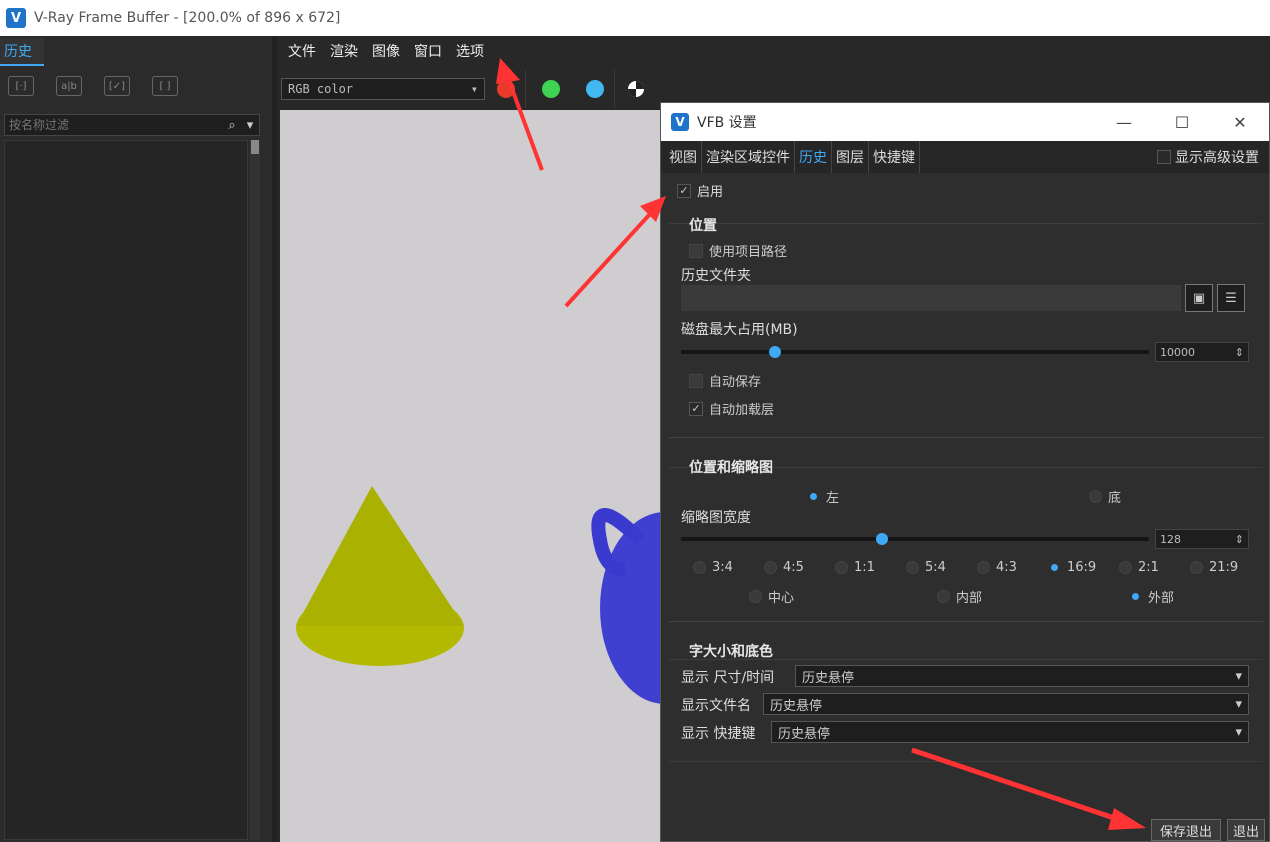 The height and width of the screenshot is (842, 1270). What do you see at coordinates (255, 490) in the screenshot?
I see `history-scrollbar` at bounding box center [255, 490].